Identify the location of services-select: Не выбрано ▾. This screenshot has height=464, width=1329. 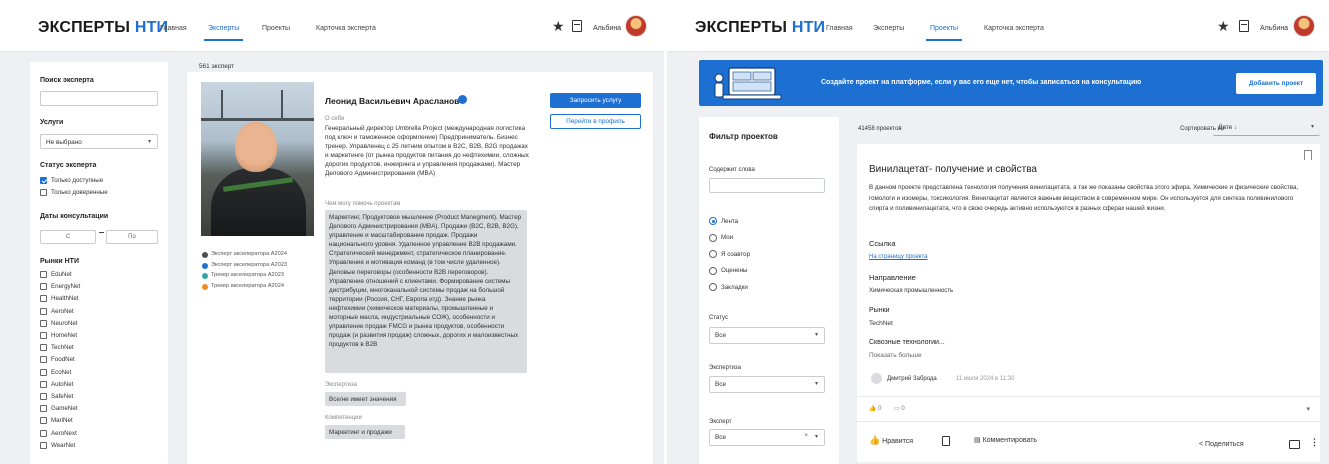
(99, 141).